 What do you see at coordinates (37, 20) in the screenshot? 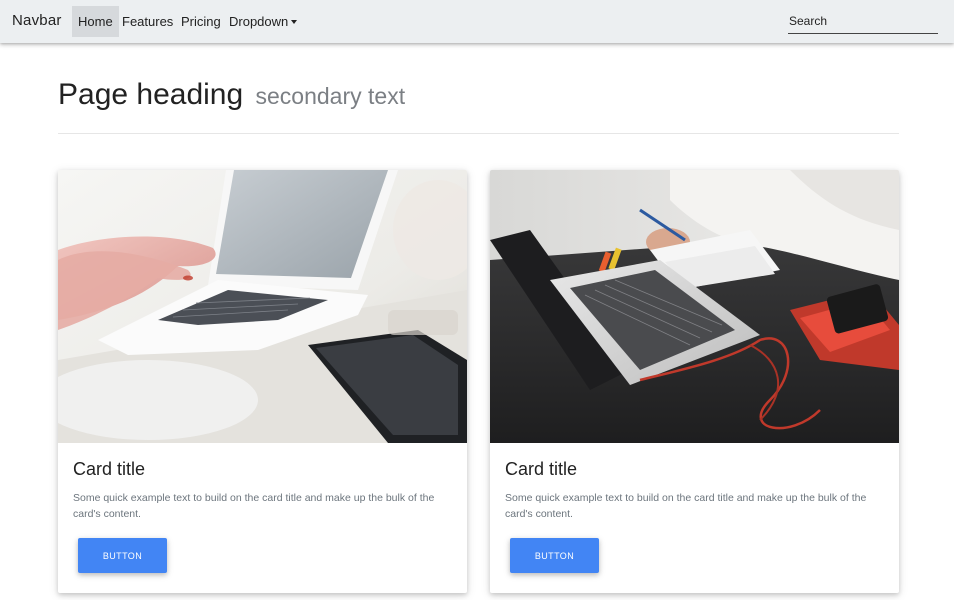
I see `navbar-brand: Navbar` at bounding box center [37, 20].